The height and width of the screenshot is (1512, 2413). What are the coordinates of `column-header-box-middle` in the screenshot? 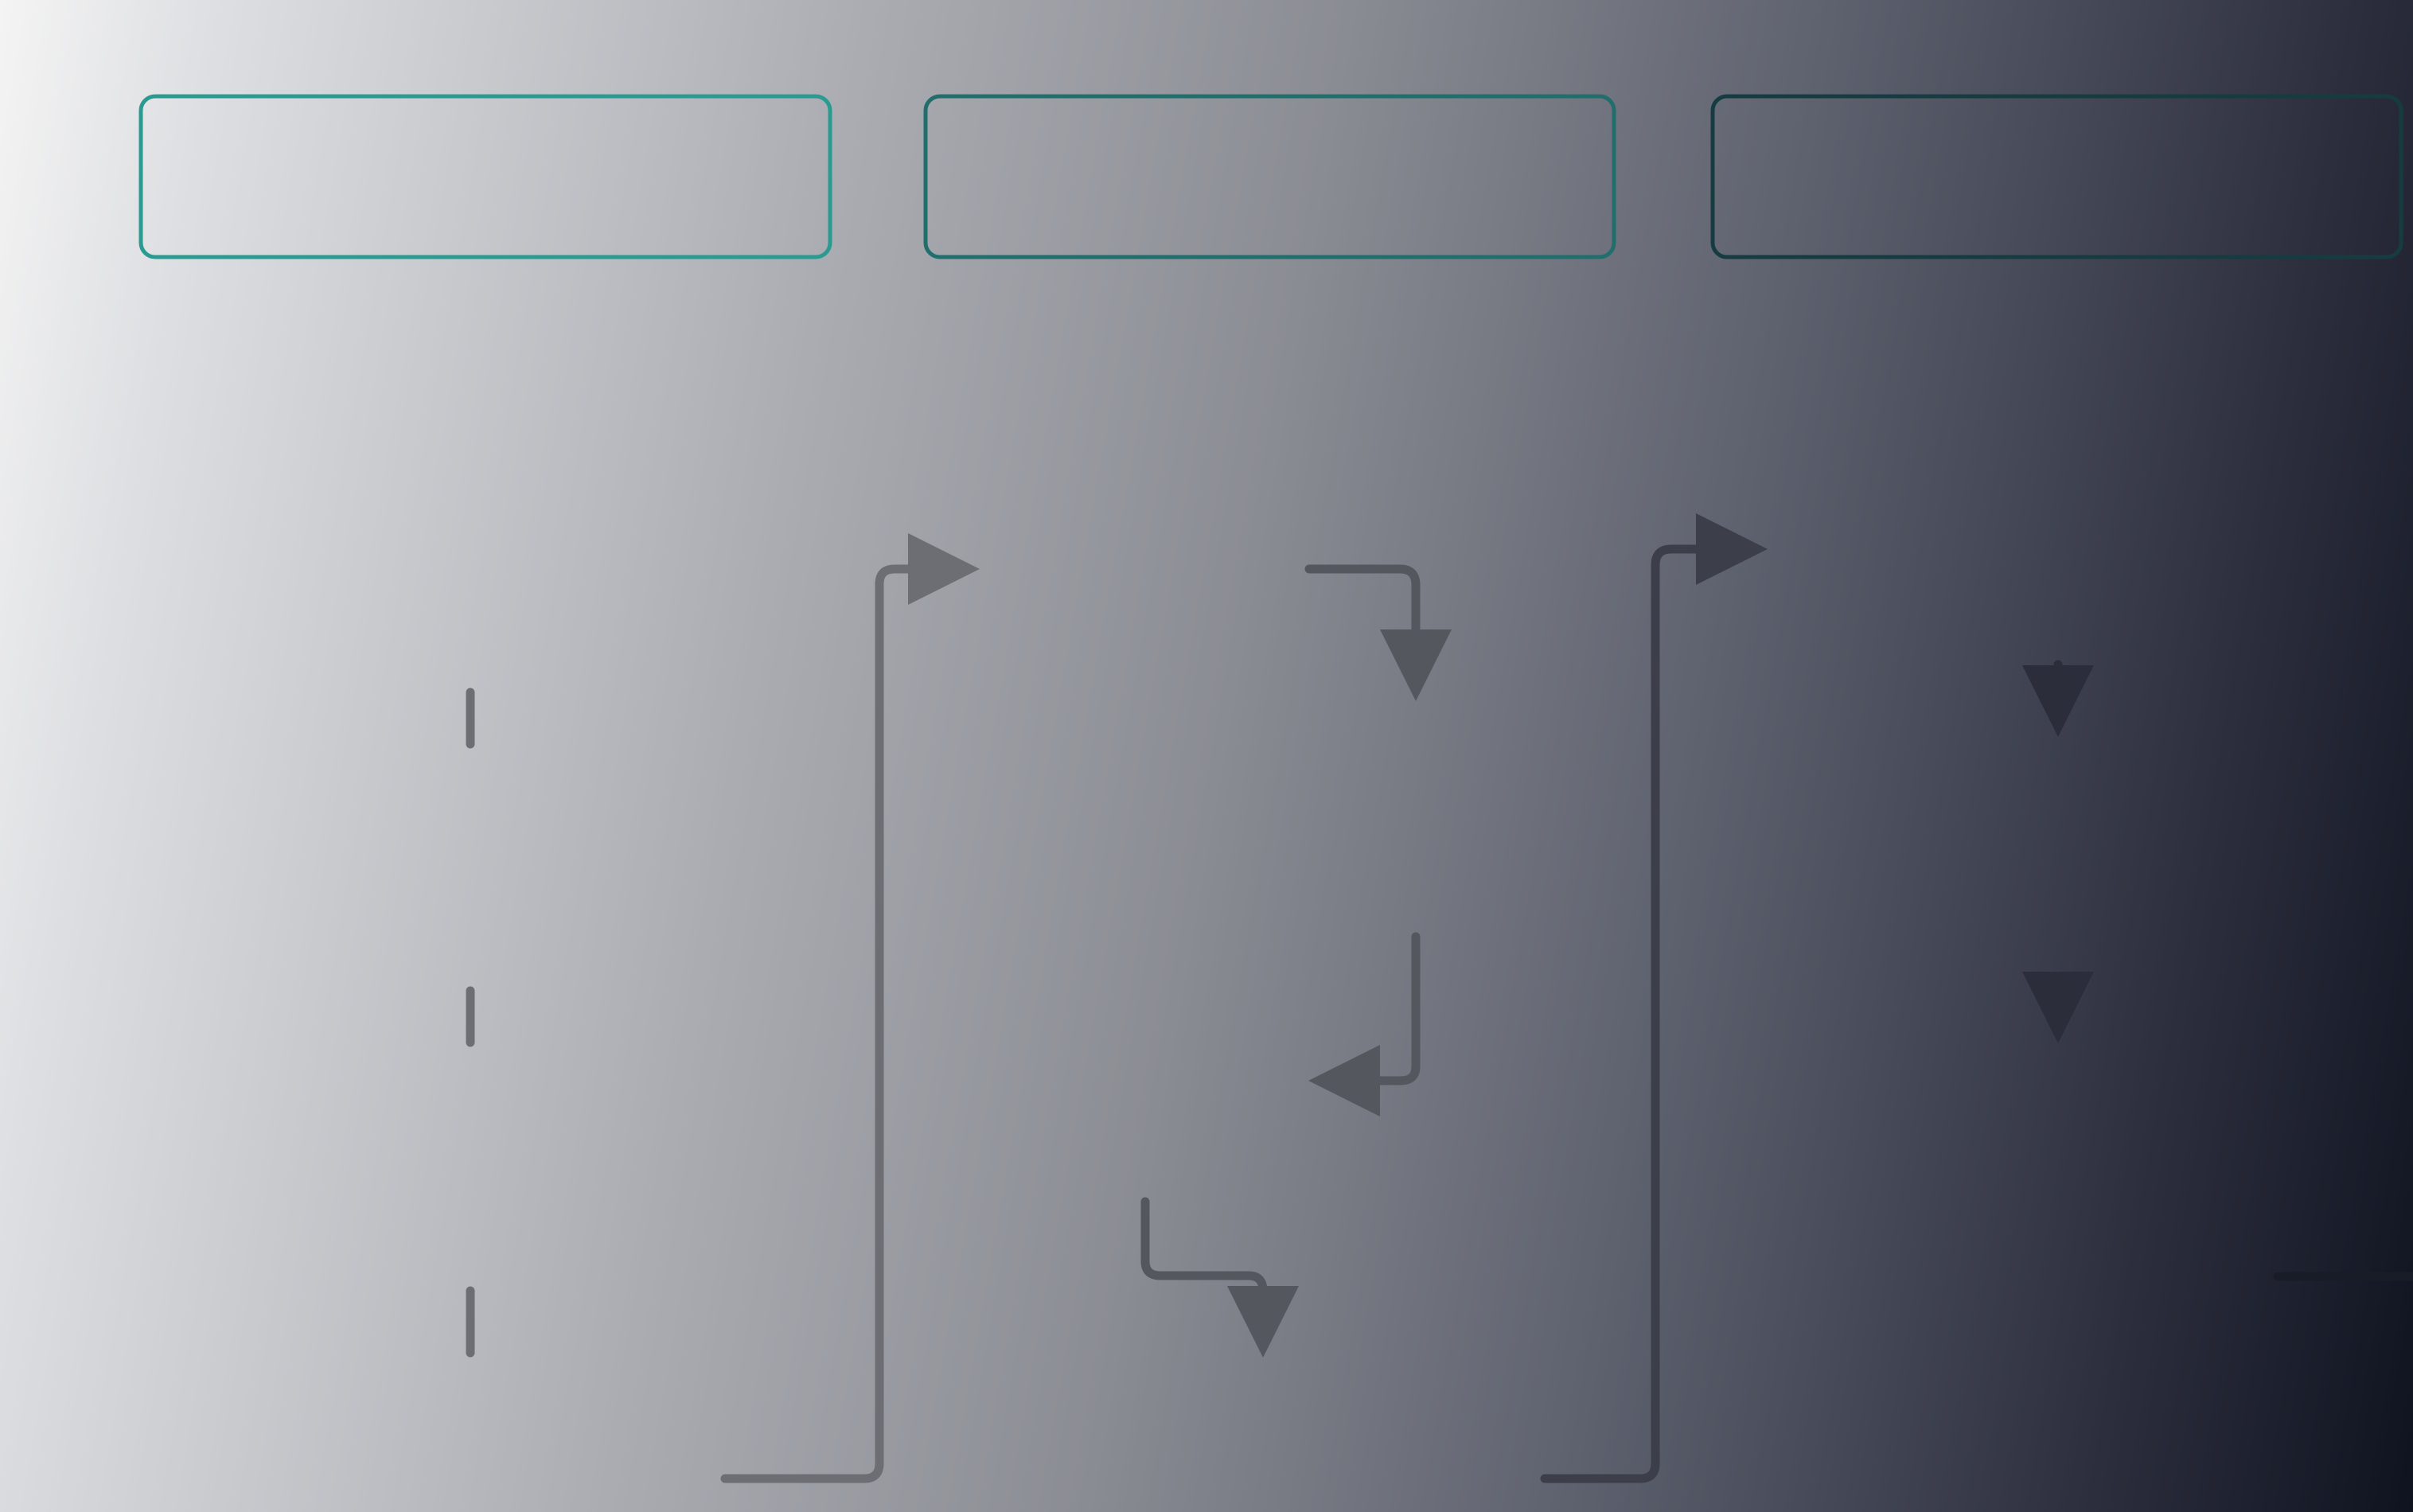 It's located at (1269, 176).